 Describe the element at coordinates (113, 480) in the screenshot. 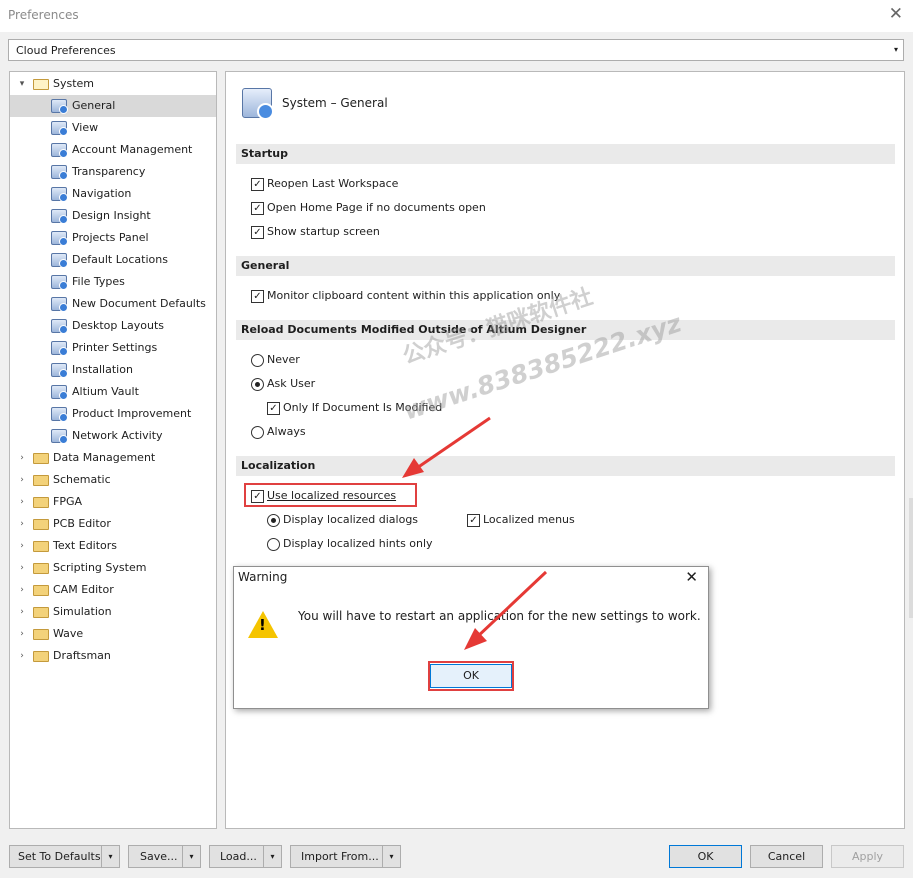

I see `tree-item-schematic: › Schematic` at that location.